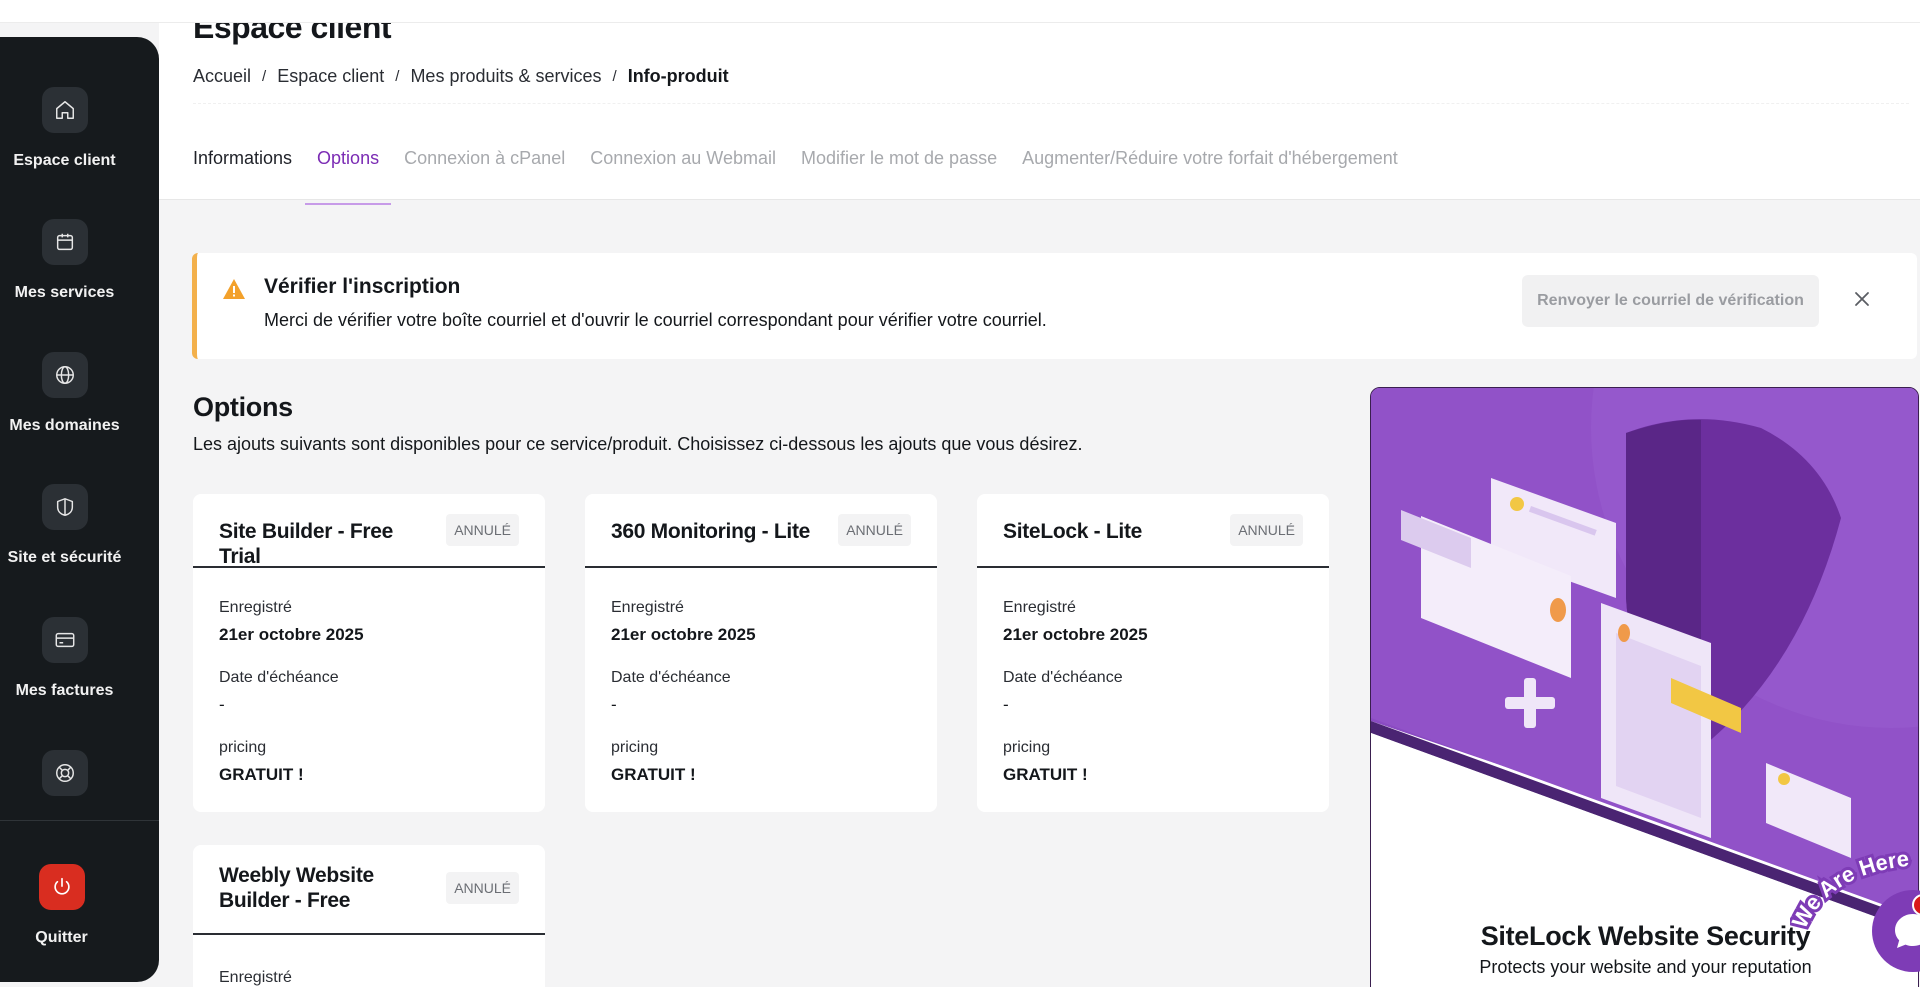 The height and width of the screenshot is (987, 1920). What do you see at coordinates (64, 110) in the screenshot?
I see `home-icon` at bounding box center [64, 110].